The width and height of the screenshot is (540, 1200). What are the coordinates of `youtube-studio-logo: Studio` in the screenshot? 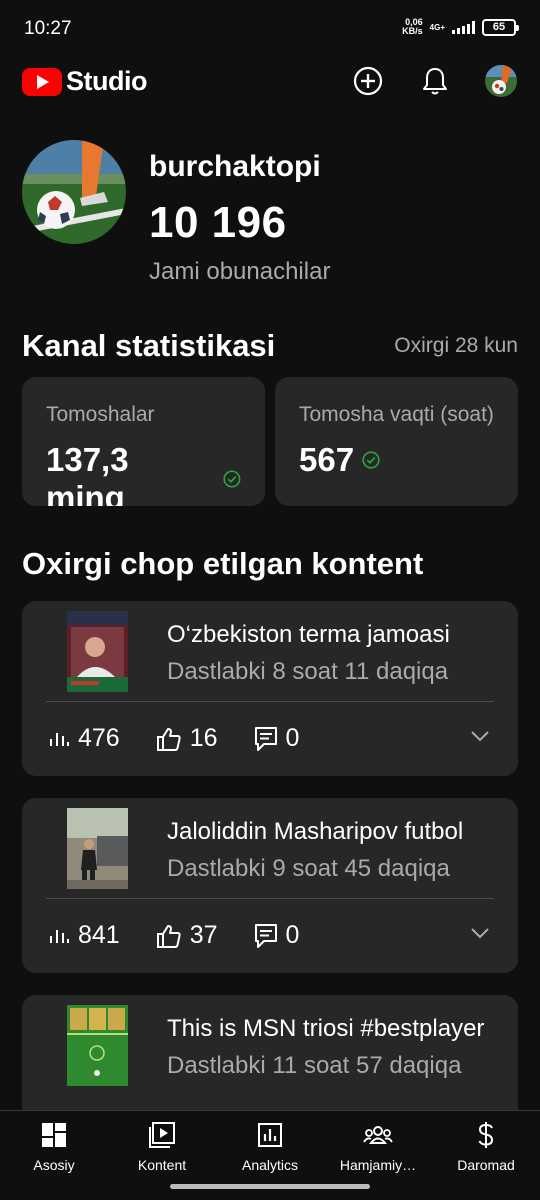 It's located at (84, 81).